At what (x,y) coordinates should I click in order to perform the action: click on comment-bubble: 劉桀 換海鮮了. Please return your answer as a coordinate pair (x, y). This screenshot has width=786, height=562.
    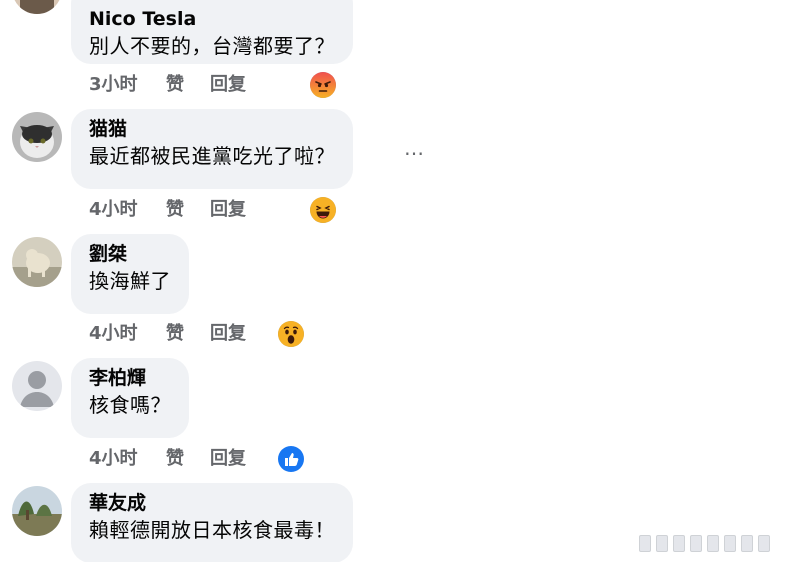
    Looking at the image, I should click on (130, 274).